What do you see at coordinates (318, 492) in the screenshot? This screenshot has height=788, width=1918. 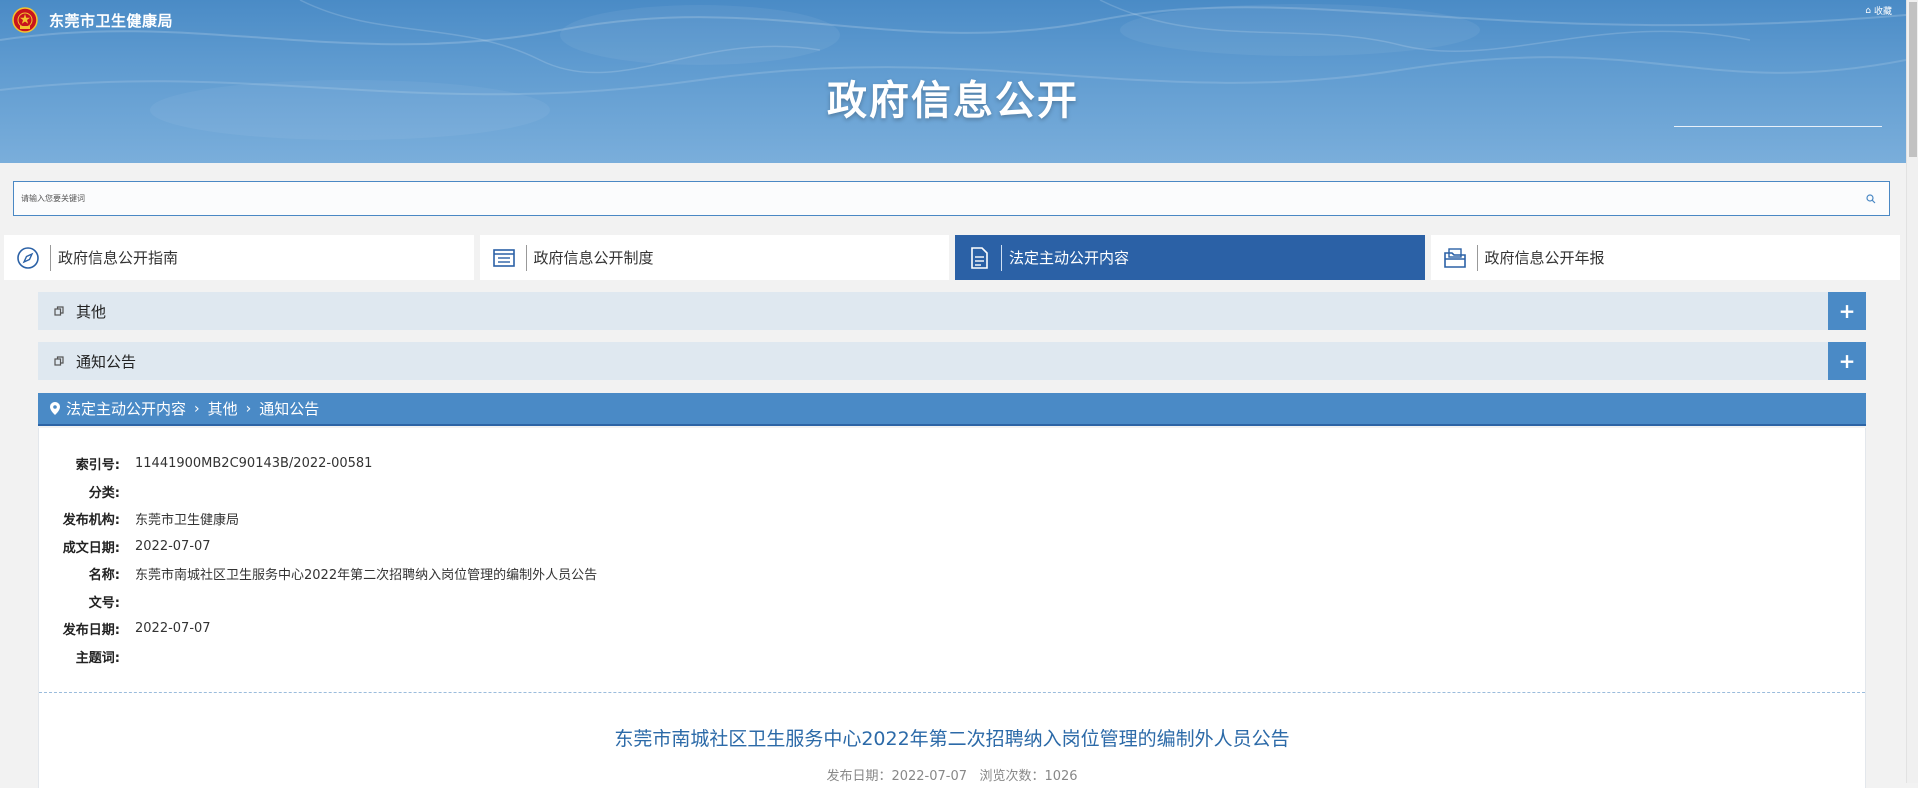 I see `meta-row-category: 分类:` at bounding box center [318, 492].